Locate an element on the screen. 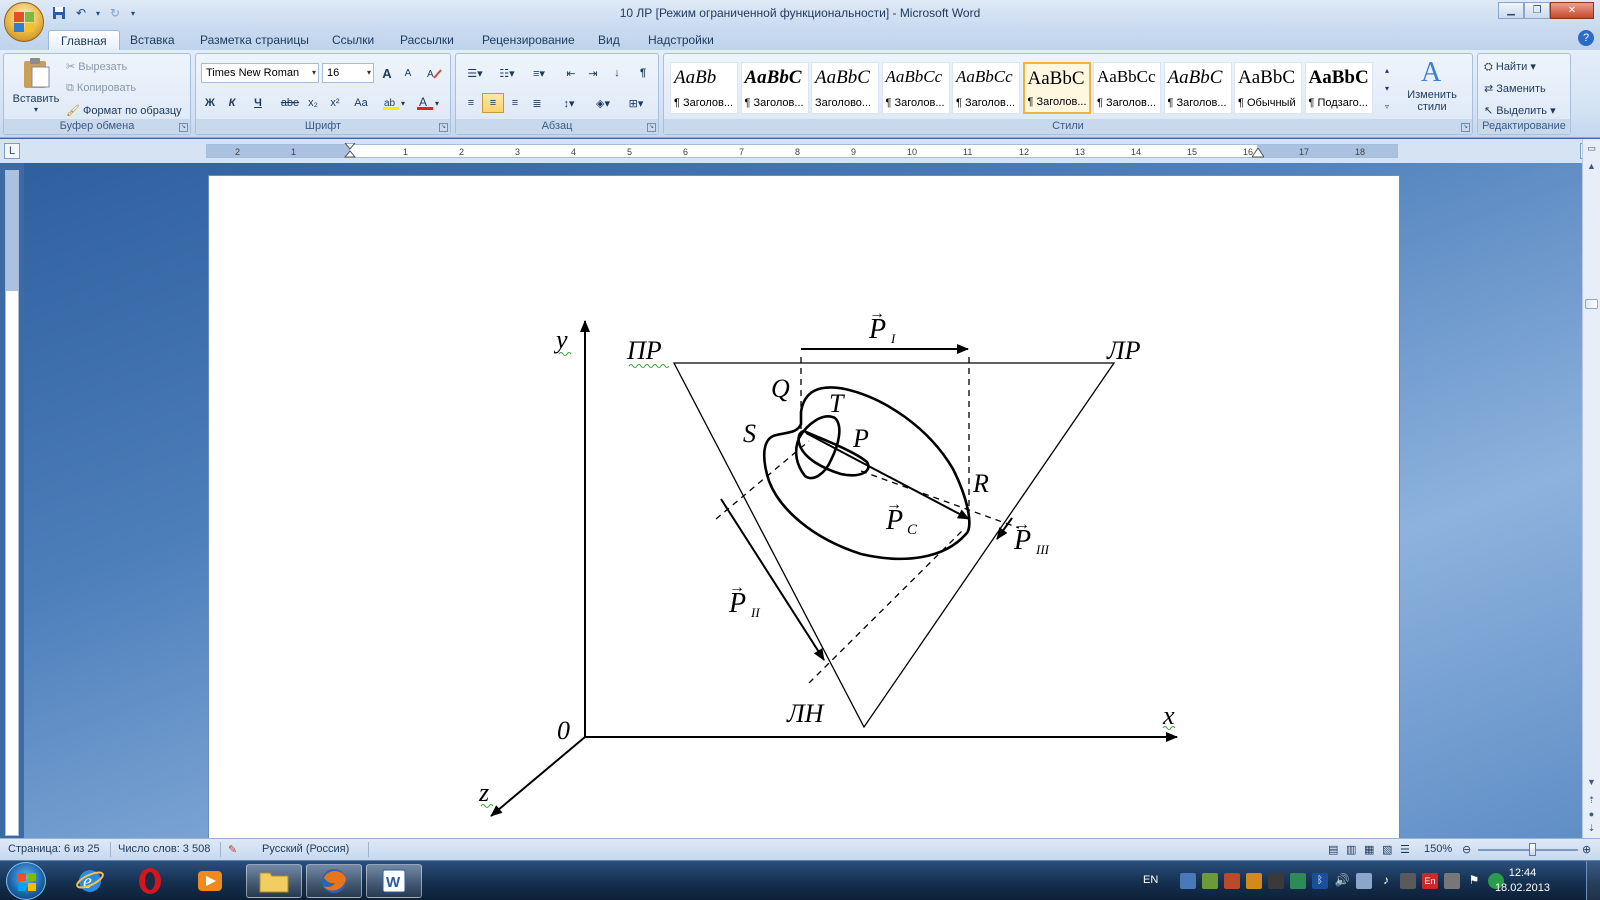  copy-button: ⧉ Копировать is located at coordinates (101, 88).